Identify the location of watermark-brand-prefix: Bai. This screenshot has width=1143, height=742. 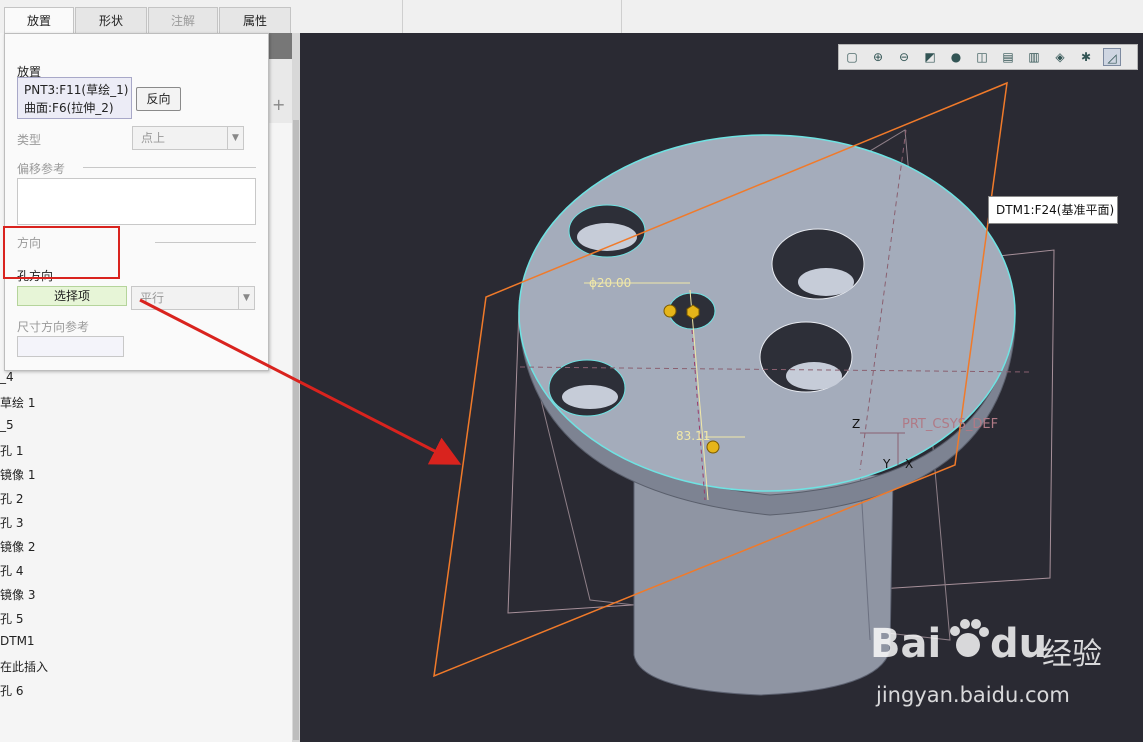
(906, 644).